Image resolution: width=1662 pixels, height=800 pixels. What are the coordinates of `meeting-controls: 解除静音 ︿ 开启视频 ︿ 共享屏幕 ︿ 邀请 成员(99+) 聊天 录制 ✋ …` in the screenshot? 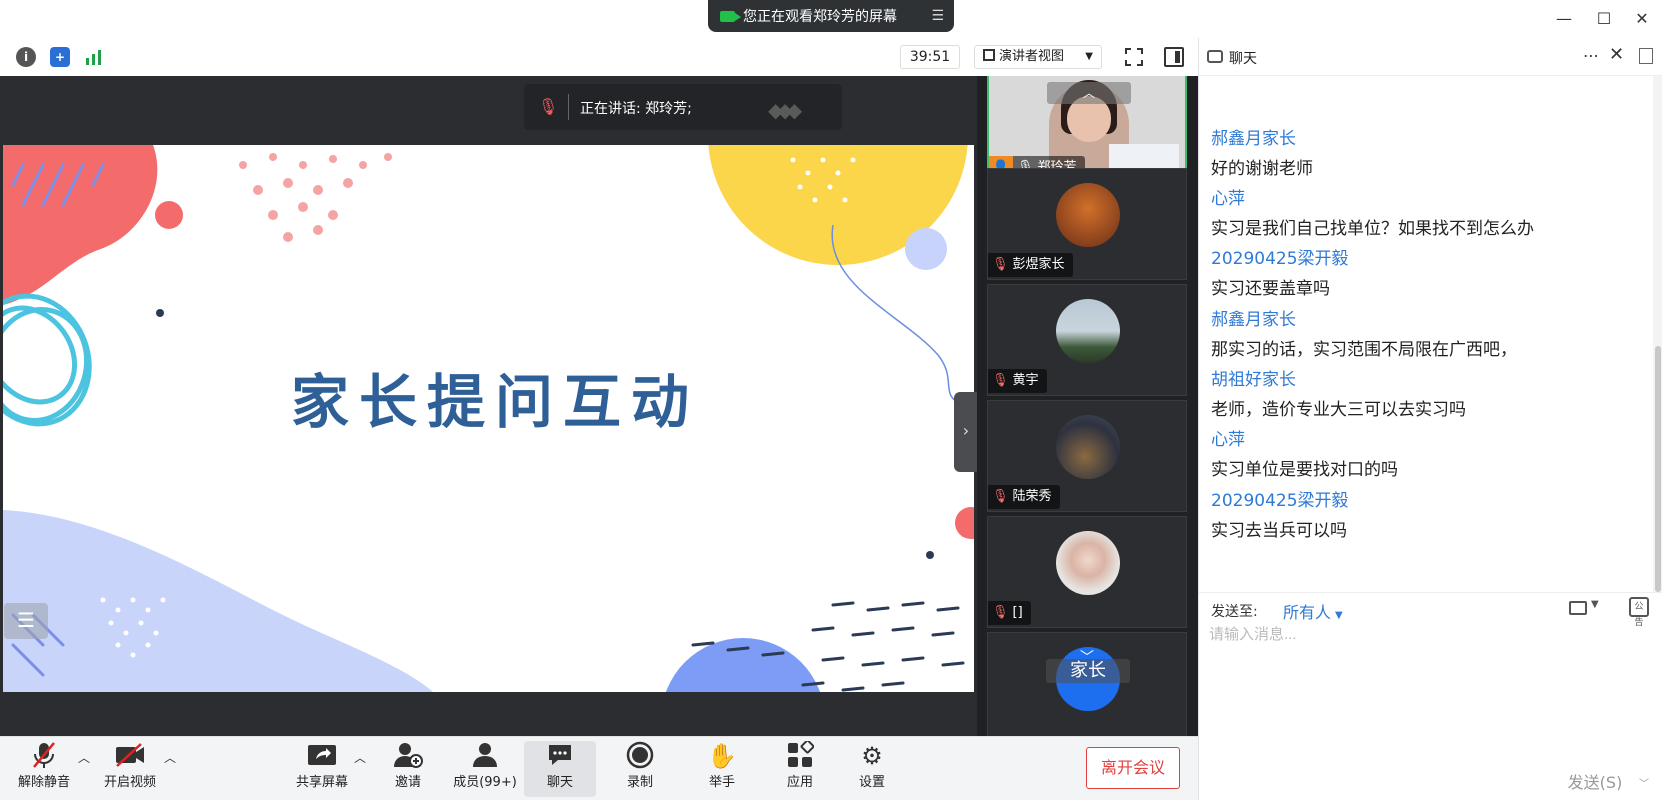 It's located at (599, 768).